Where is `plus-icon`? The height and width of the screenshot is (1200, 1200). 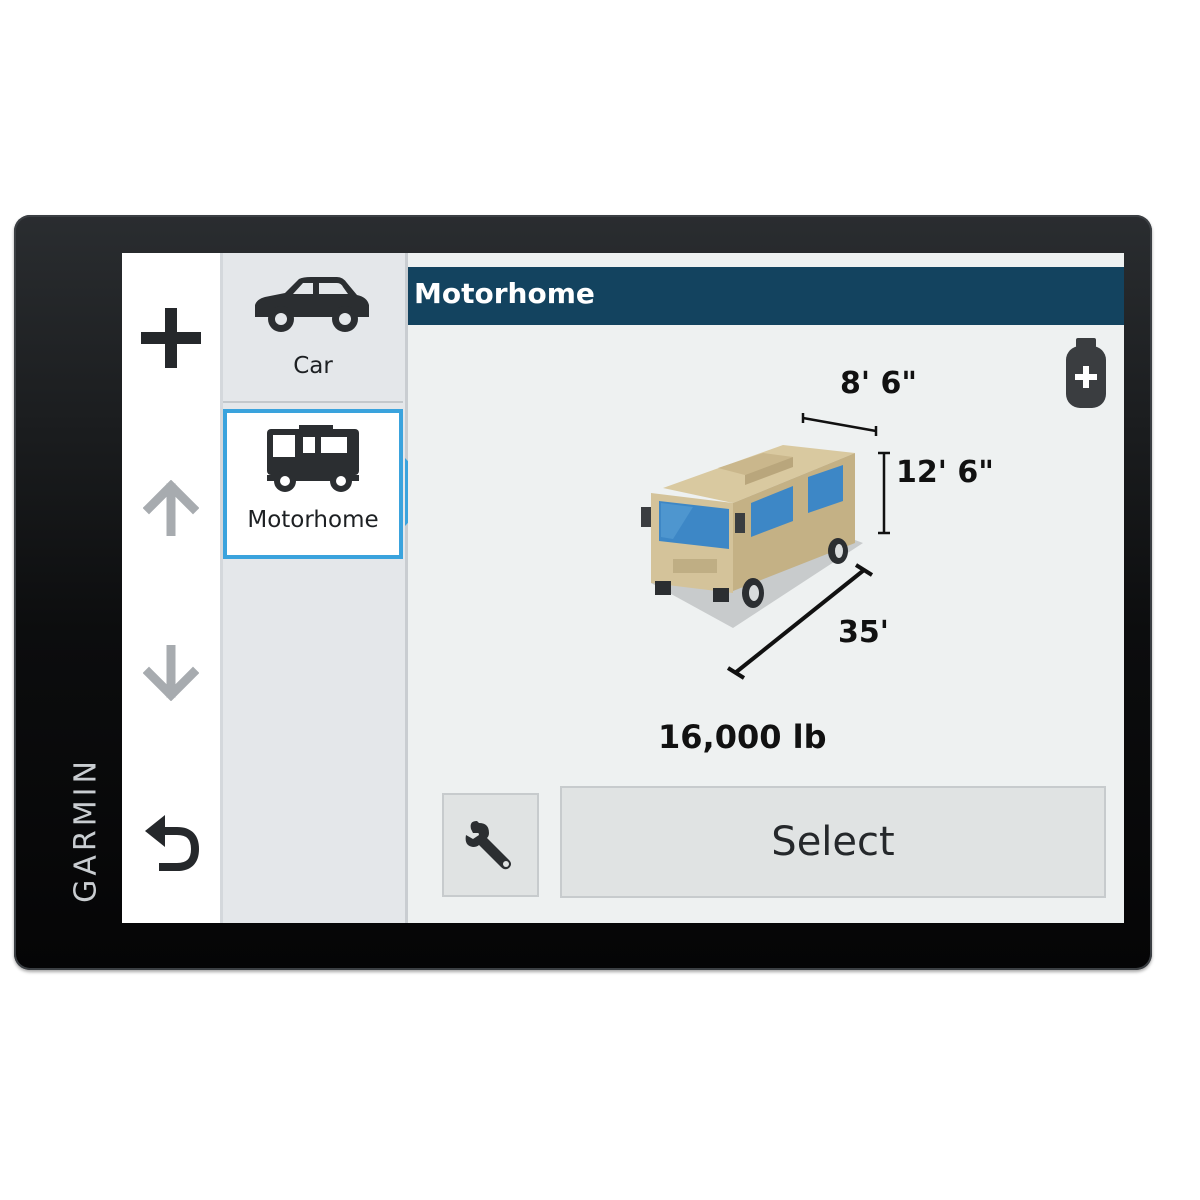
plus-icon is located at coordinates (171, 338).